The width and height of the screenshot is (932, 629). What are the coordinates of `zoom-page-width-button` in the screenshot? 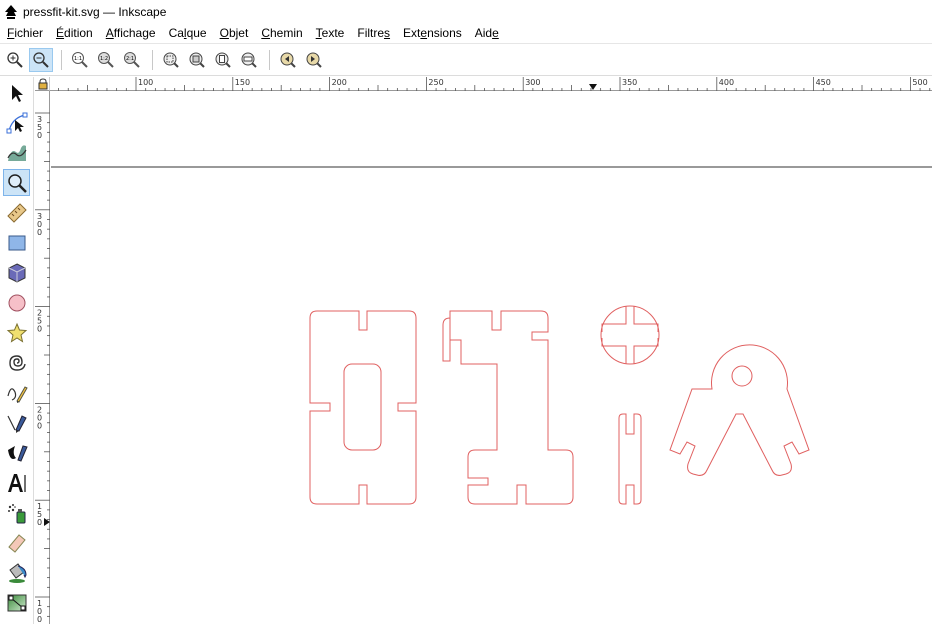 It's located at (249, 60).